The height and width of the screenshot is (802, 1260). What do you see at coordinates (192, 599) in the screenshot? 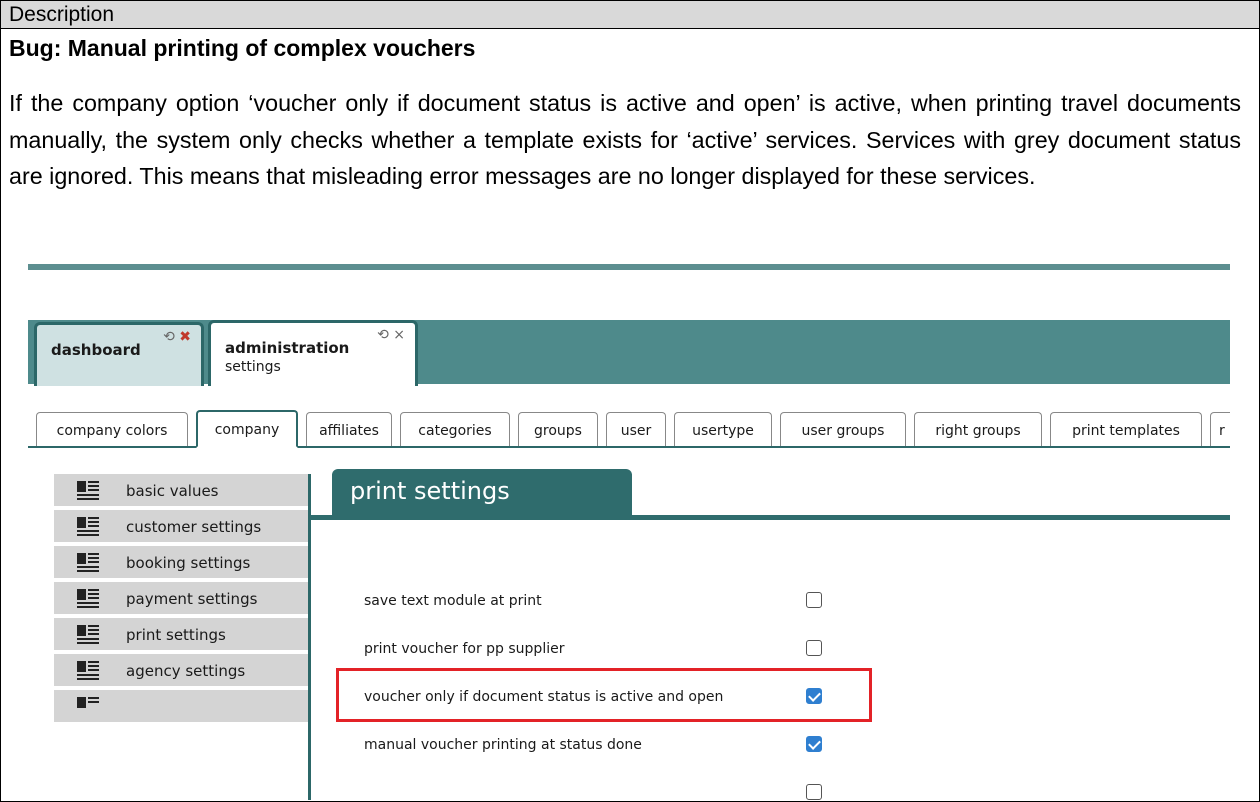
I see `sidebar-item-label: payment settings` at bounding box center [192, 599].